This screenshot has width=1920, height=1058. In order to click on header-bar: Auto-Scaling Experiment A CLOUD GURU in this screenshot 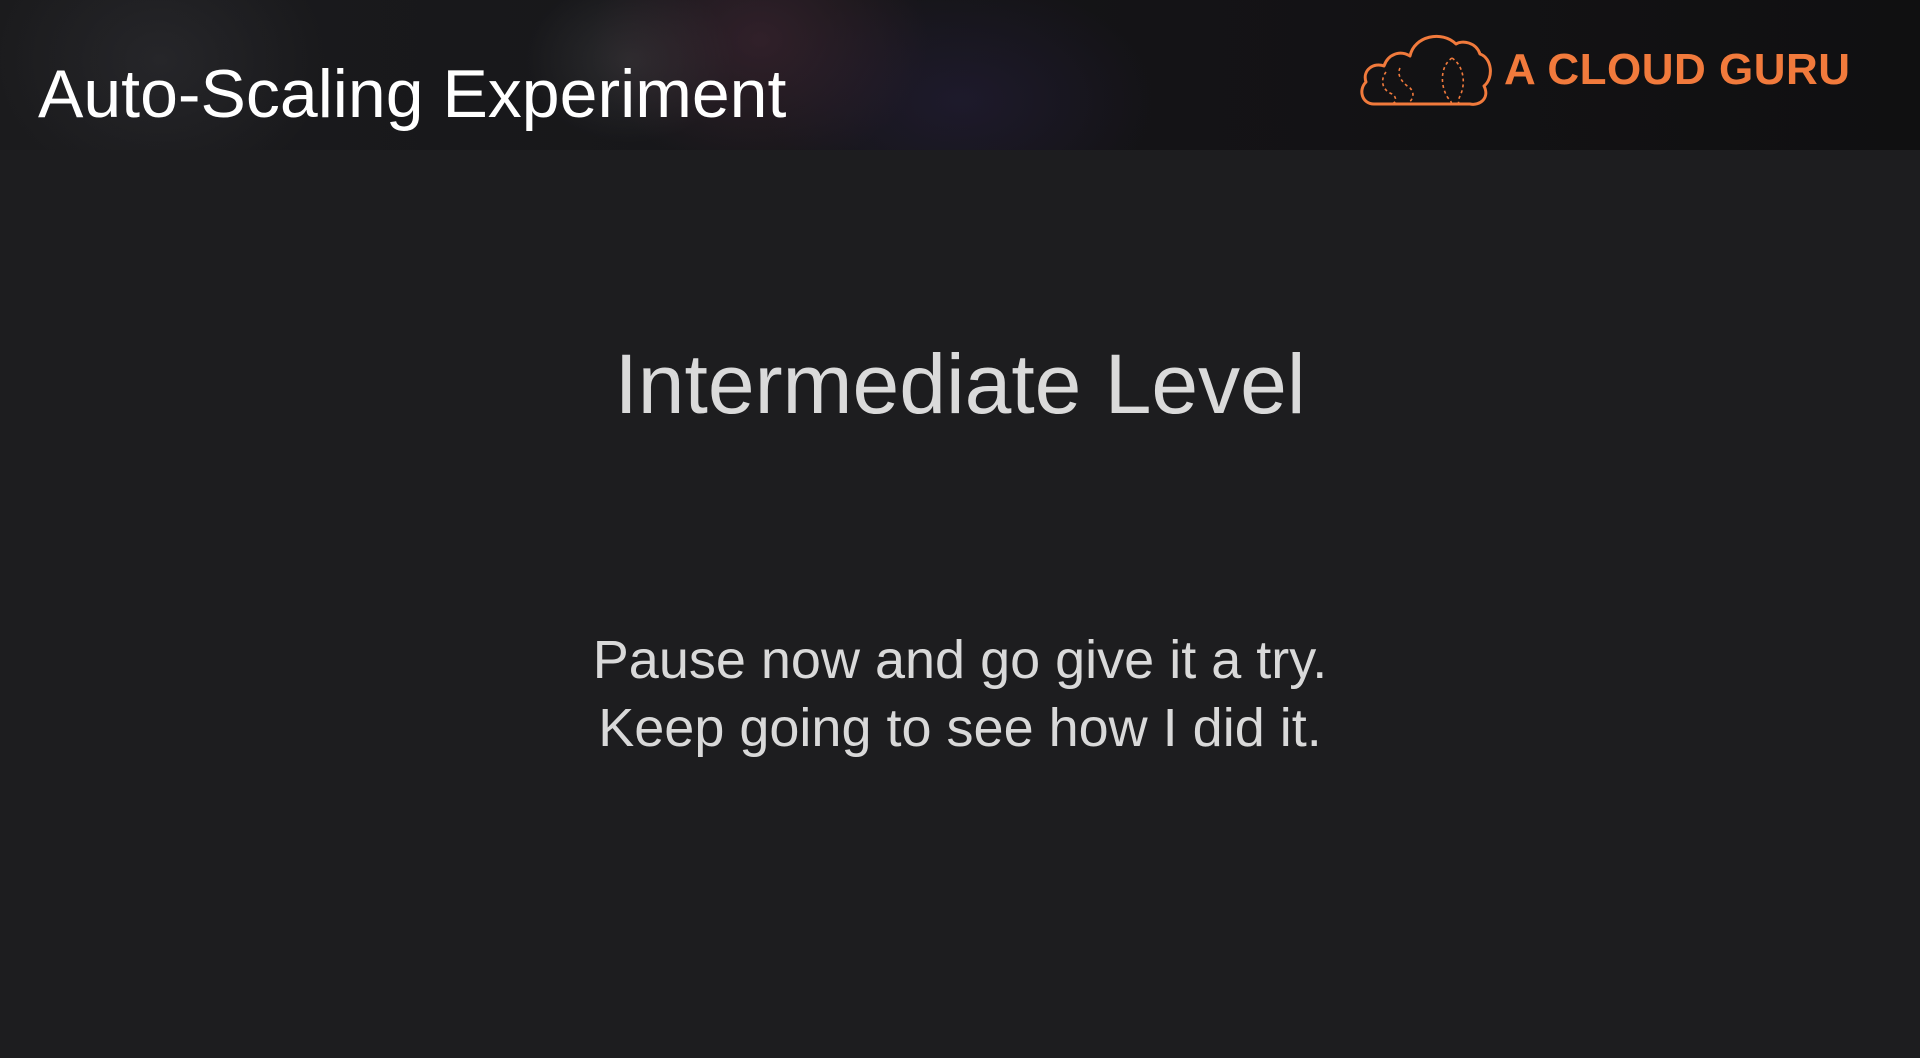, I will do `click(960, 75)`.